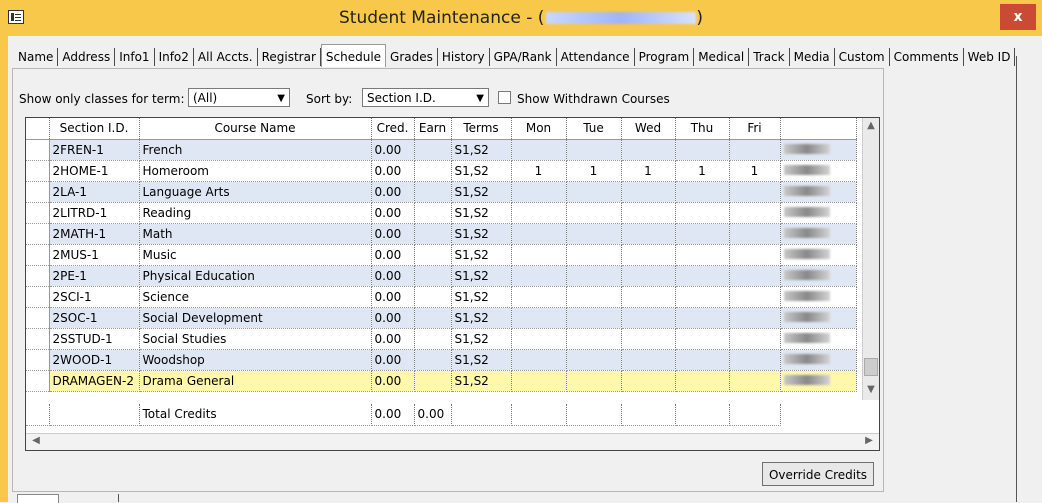 The width and height of the screenshot is (1042, 503). I want to click on cell-course: Physical Education, so click(255, 276).